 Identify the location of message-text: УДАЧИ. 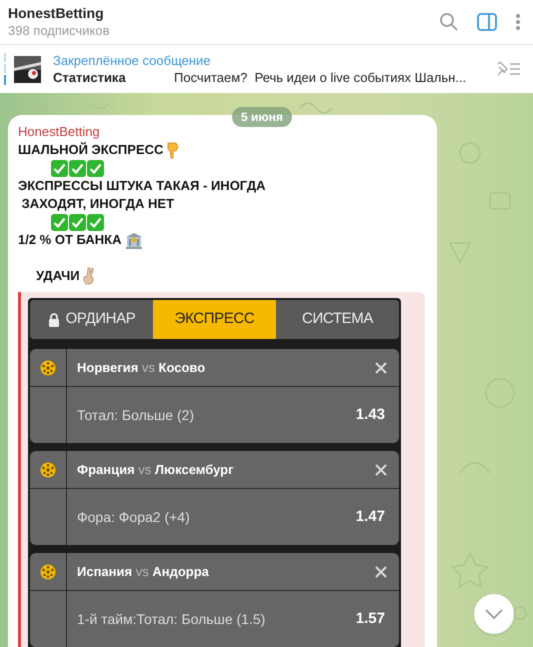
(58, 276).